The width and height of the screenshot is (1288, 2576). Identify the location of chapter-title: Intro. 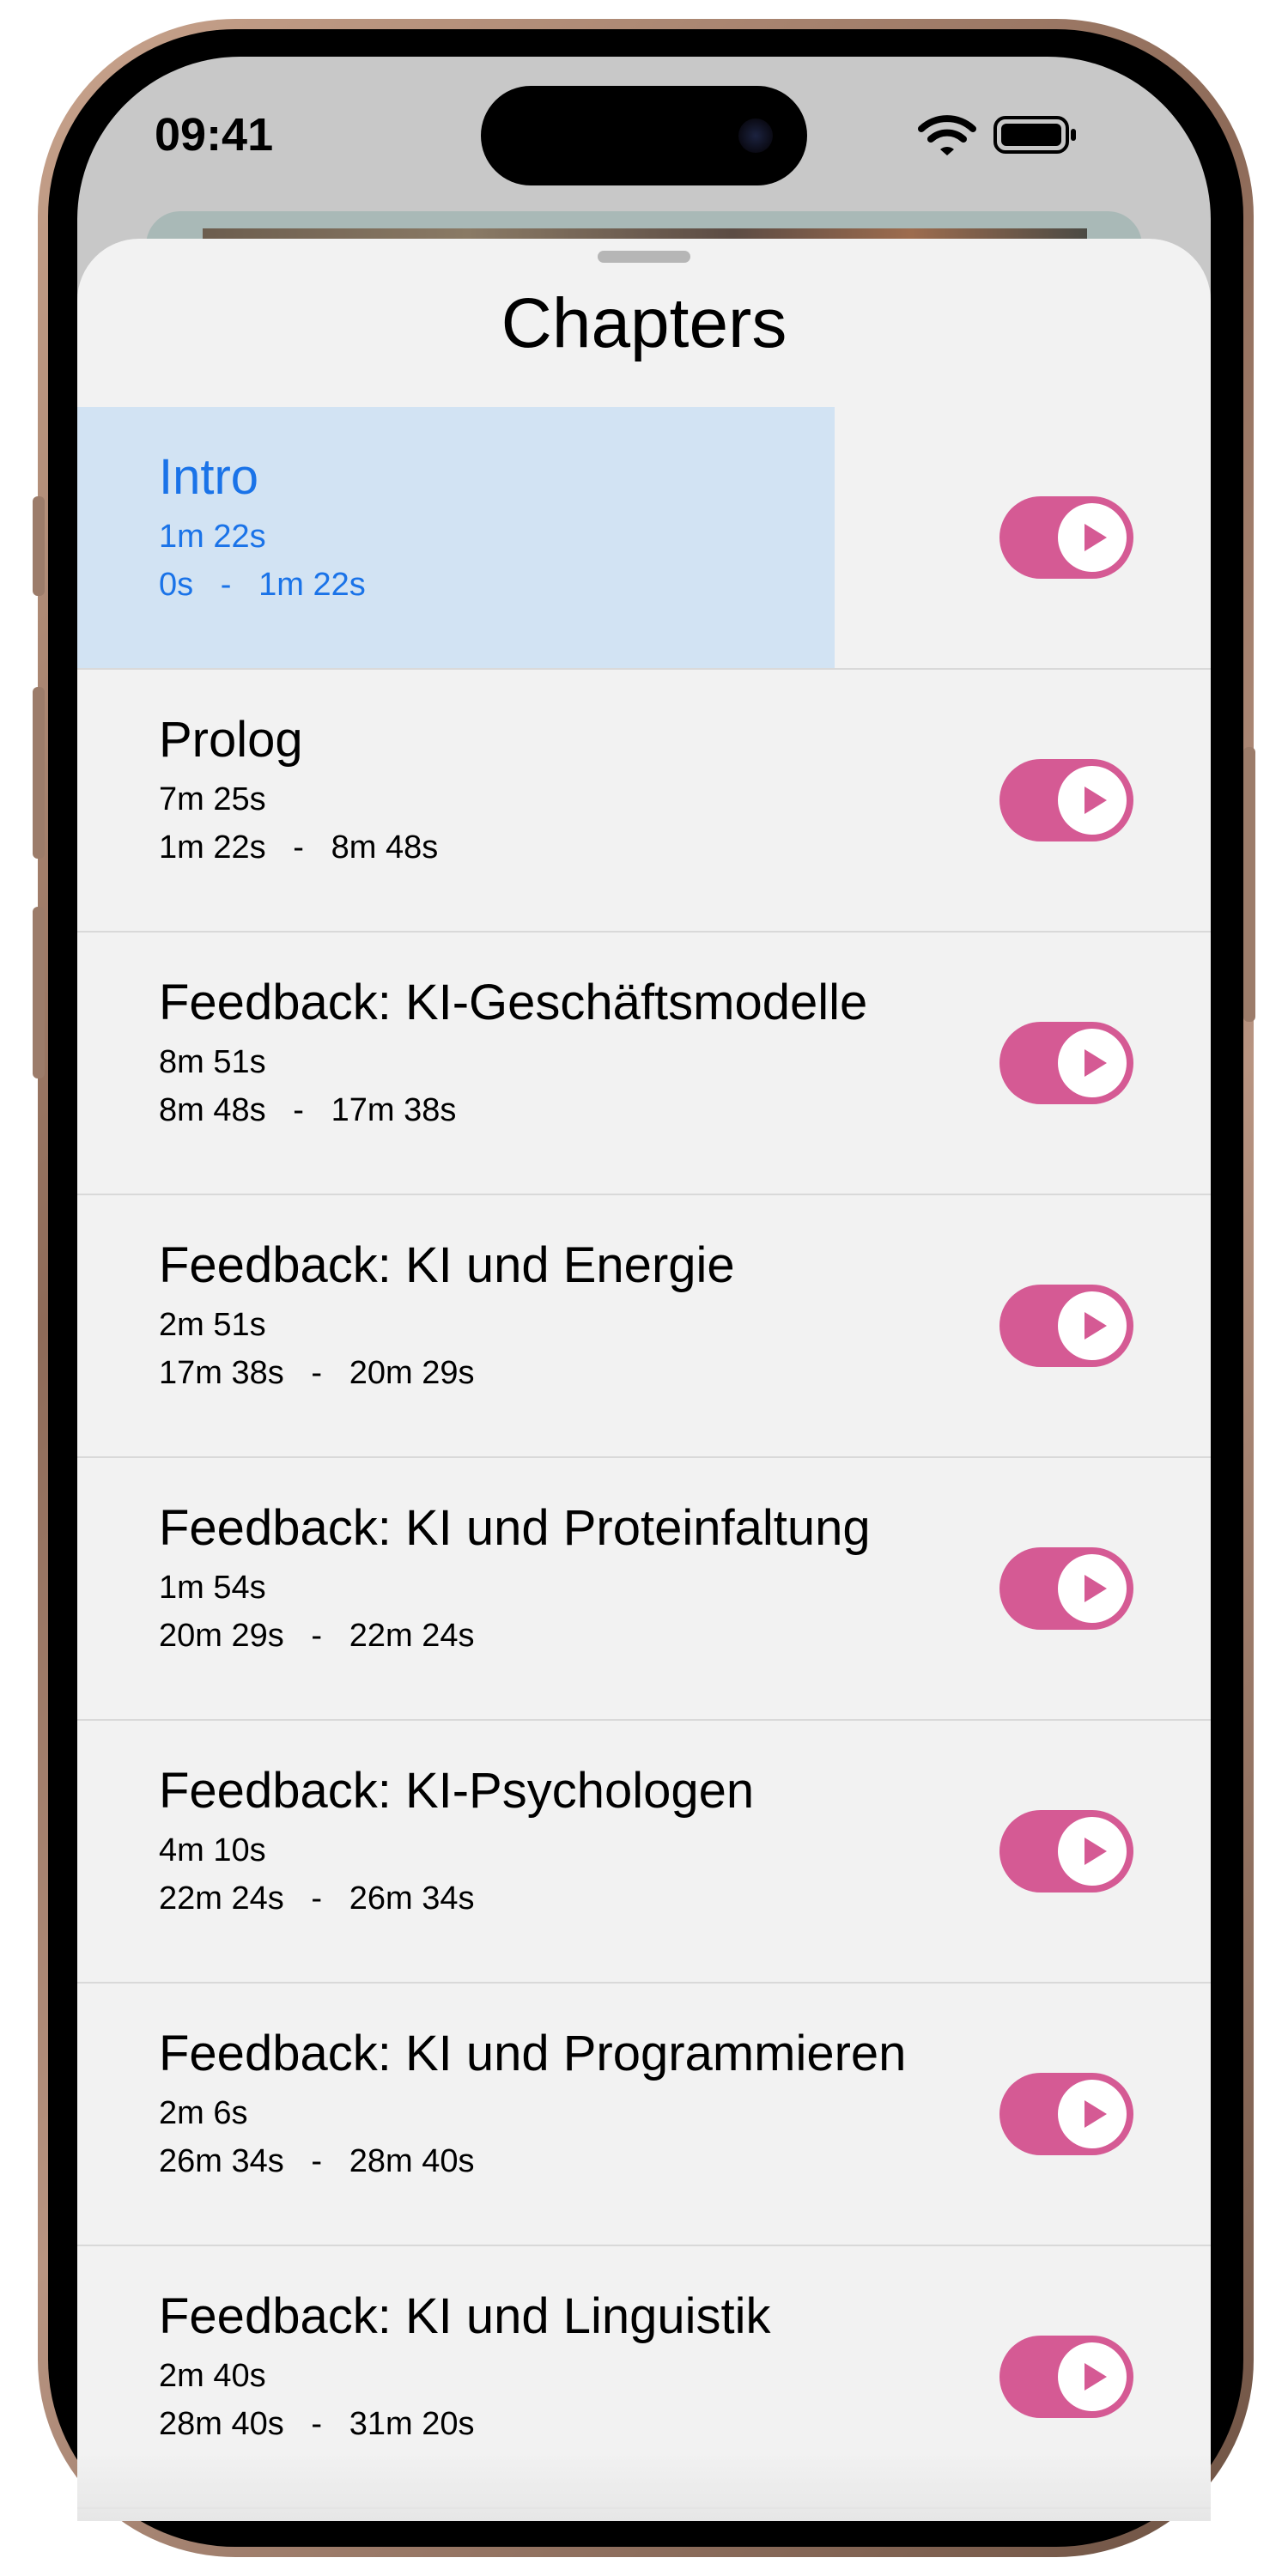
(209, 477).